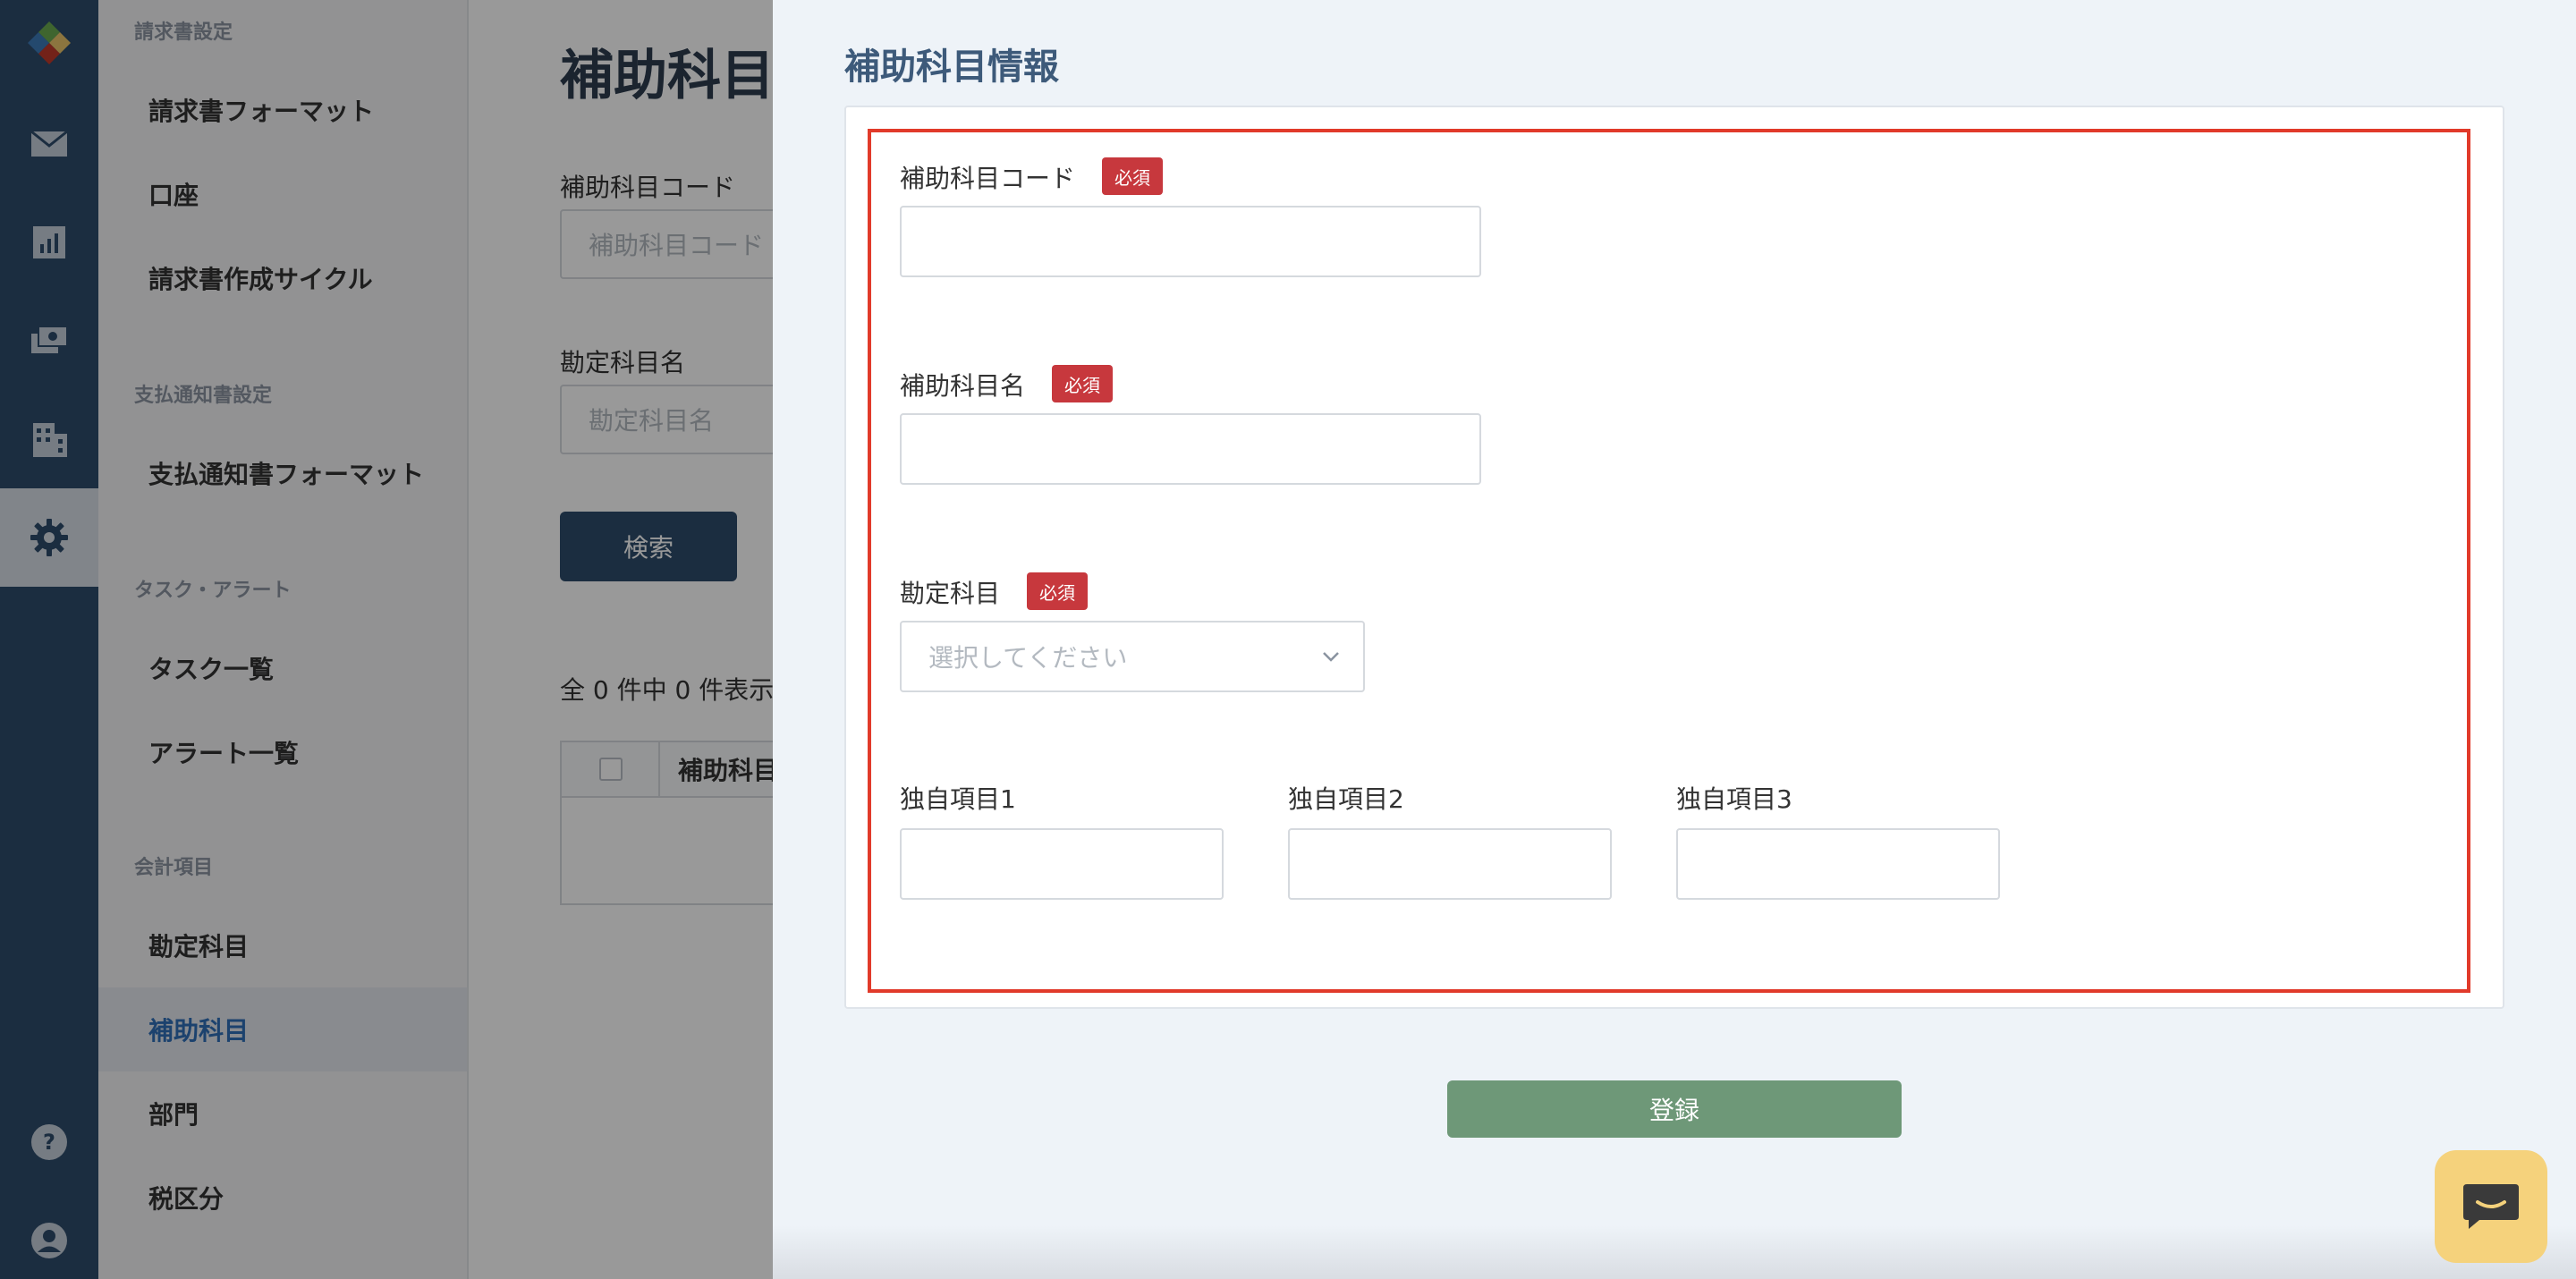 Image resolution: width=2576 pixels, height=1279 pixels. Describe the element at coordinates (1062, 864) in the screenshot. I see `custom-field-1-input` at that location.